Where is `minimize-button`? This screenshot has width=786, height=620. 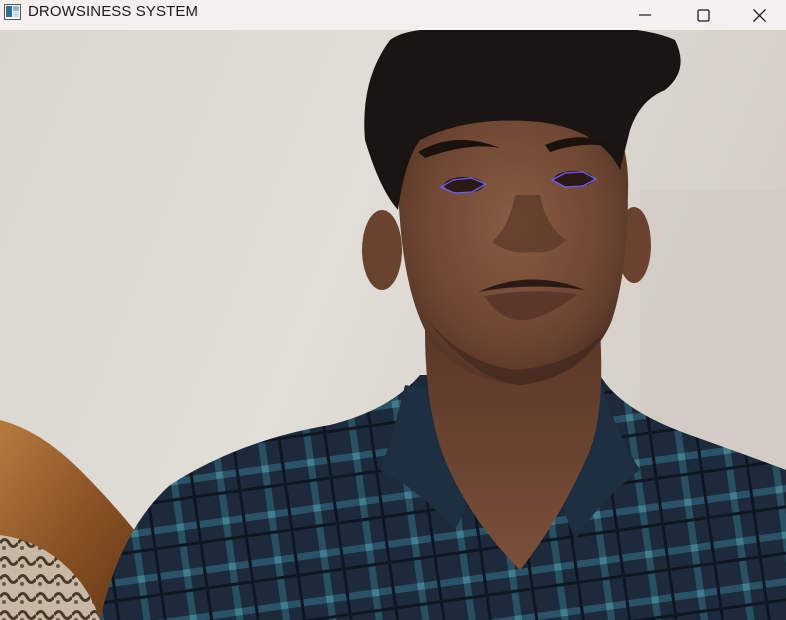 minimize-button is located at coordinates (645, 15).